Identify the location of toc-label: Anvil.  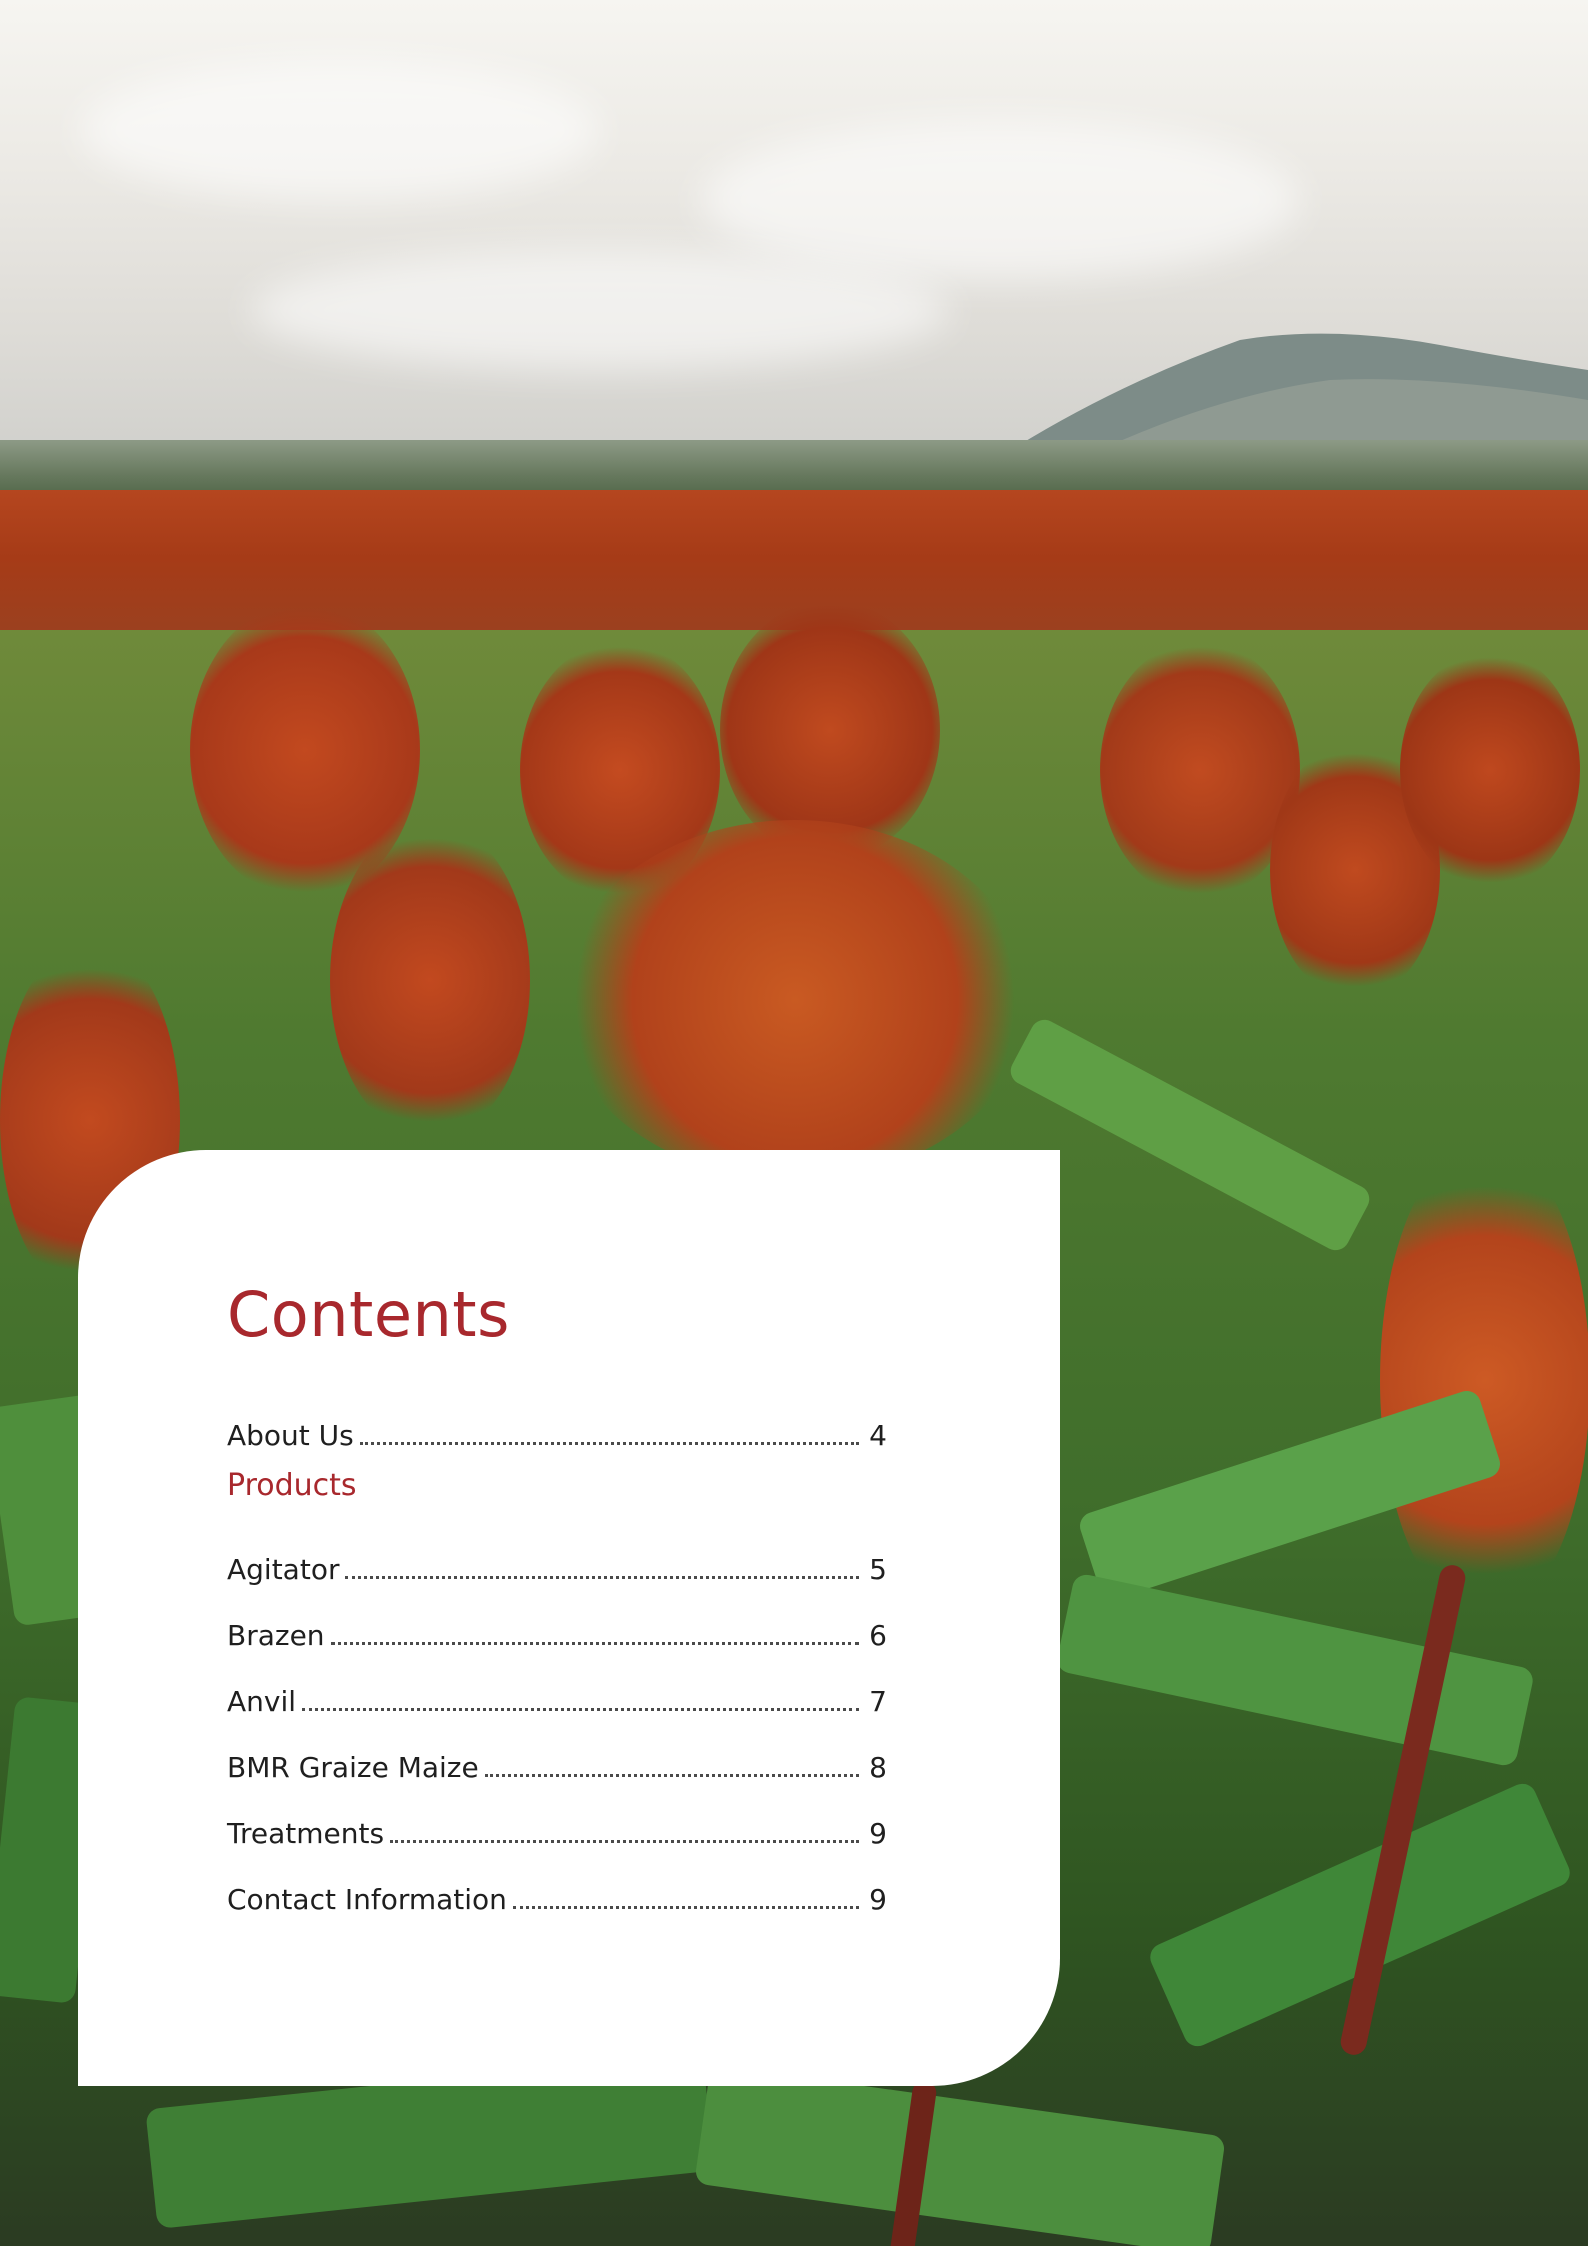
(262, 1701).